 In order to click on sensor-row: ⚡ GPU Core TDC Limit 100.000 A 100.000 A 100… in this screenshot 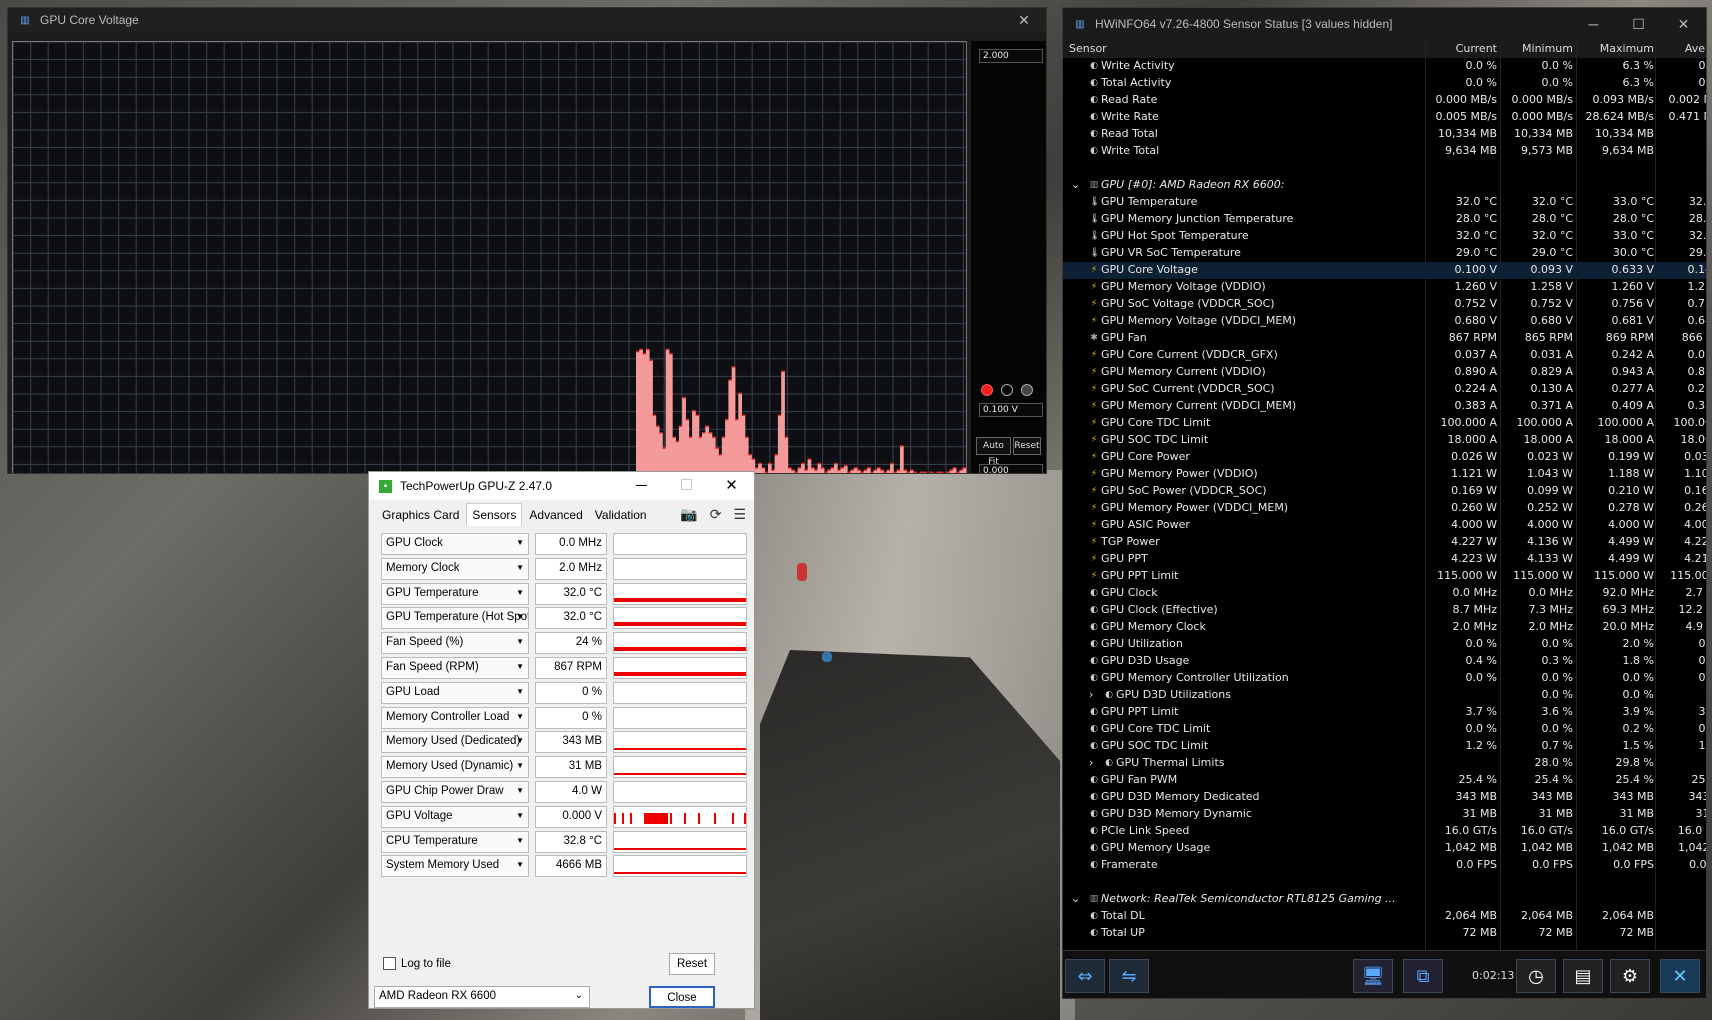, I will do `click(1384, 423)`.